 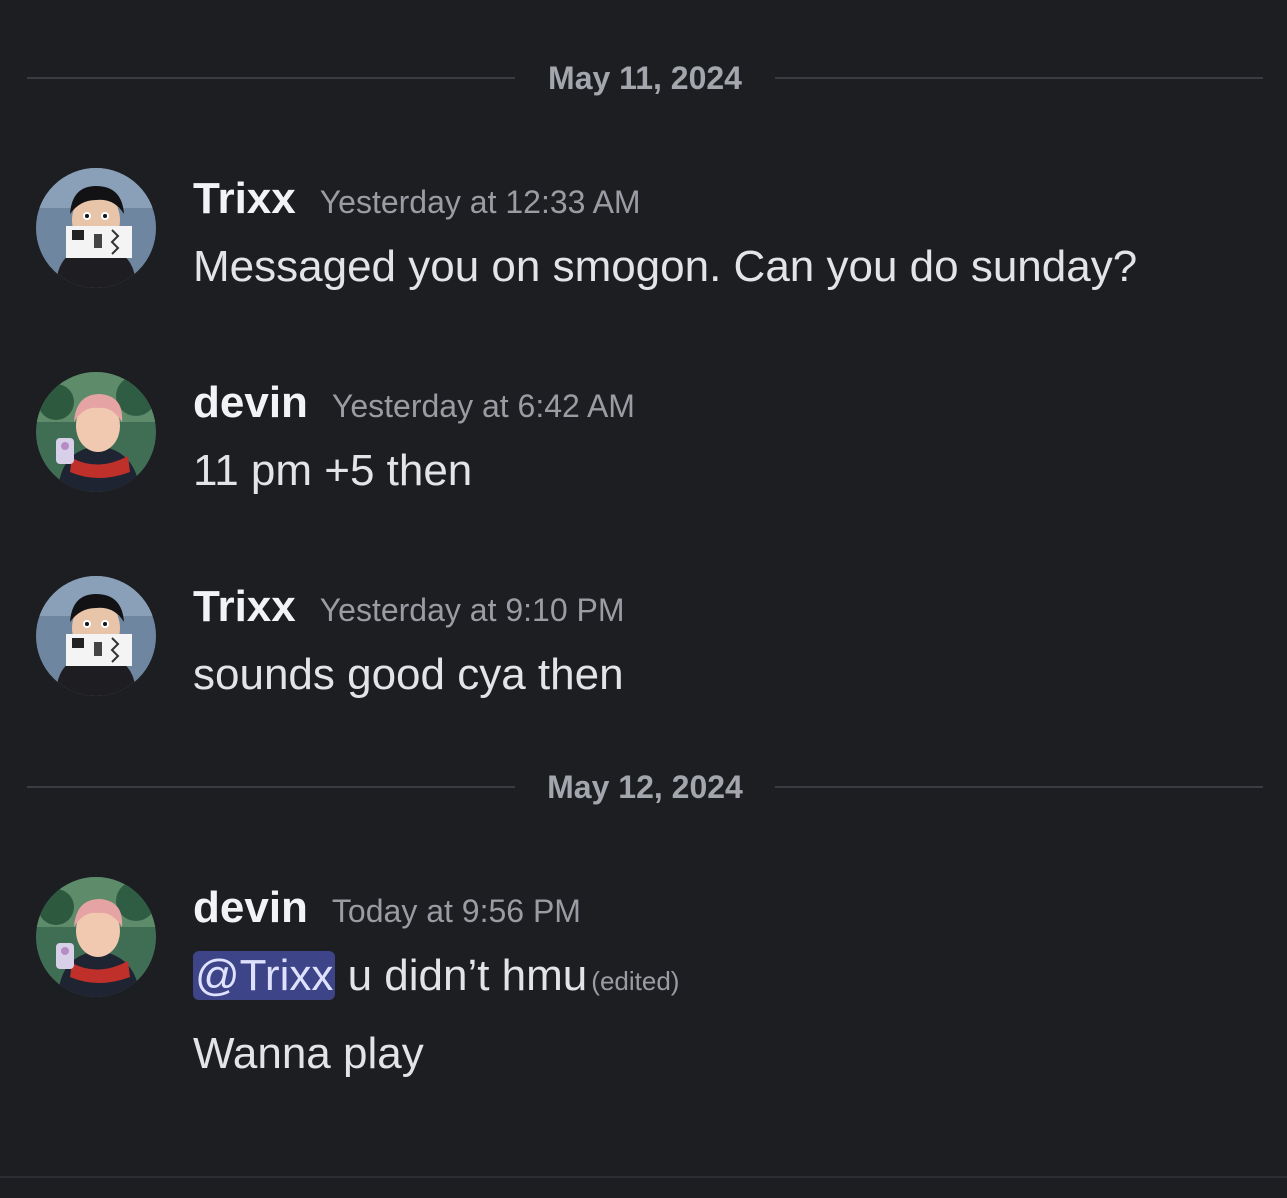 What do you see at coordinates (456, 911) in the screenshot?
I see `timestamp: Today at 9:56 PM` at bounding box center [456, 911].